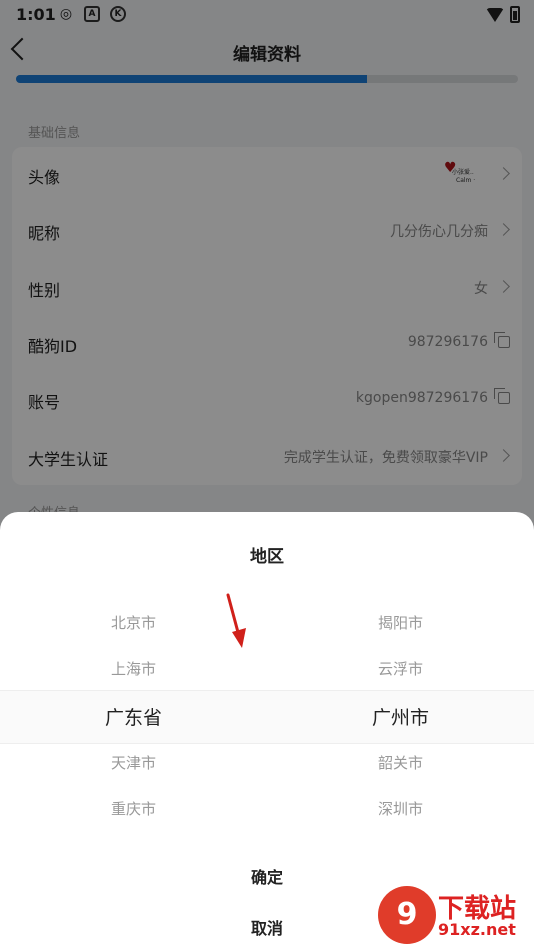  Describe the element at coordinates (236, 620) in the screenshot. I see `annotation-arrow-icon` at that location.